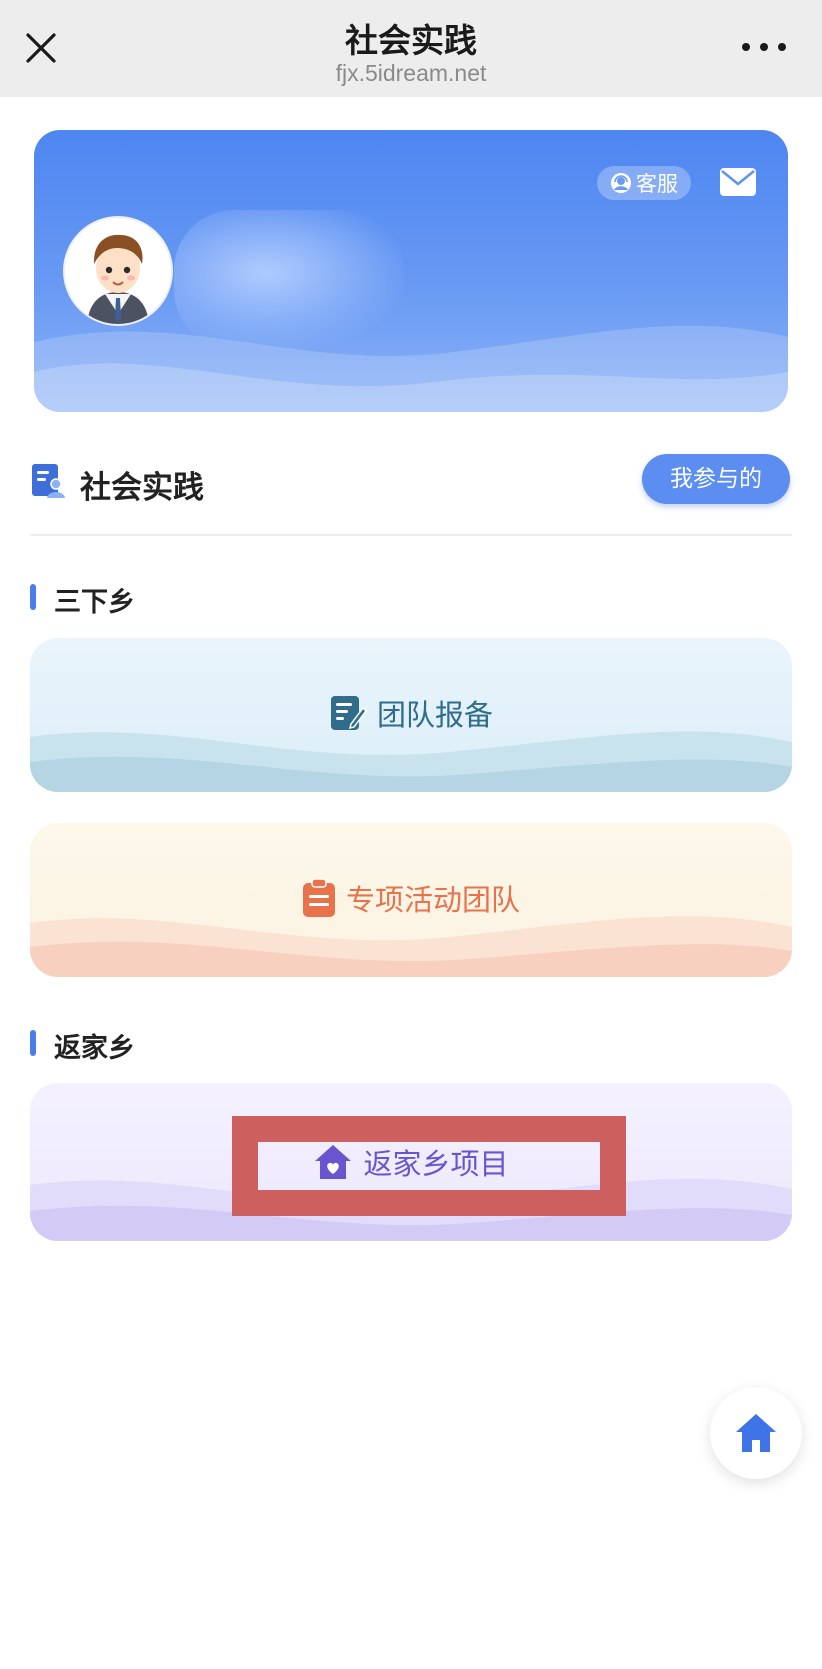 The height and width of the screenshot is (1669, 822). I want to click on home-icon, so click(756, 1433).